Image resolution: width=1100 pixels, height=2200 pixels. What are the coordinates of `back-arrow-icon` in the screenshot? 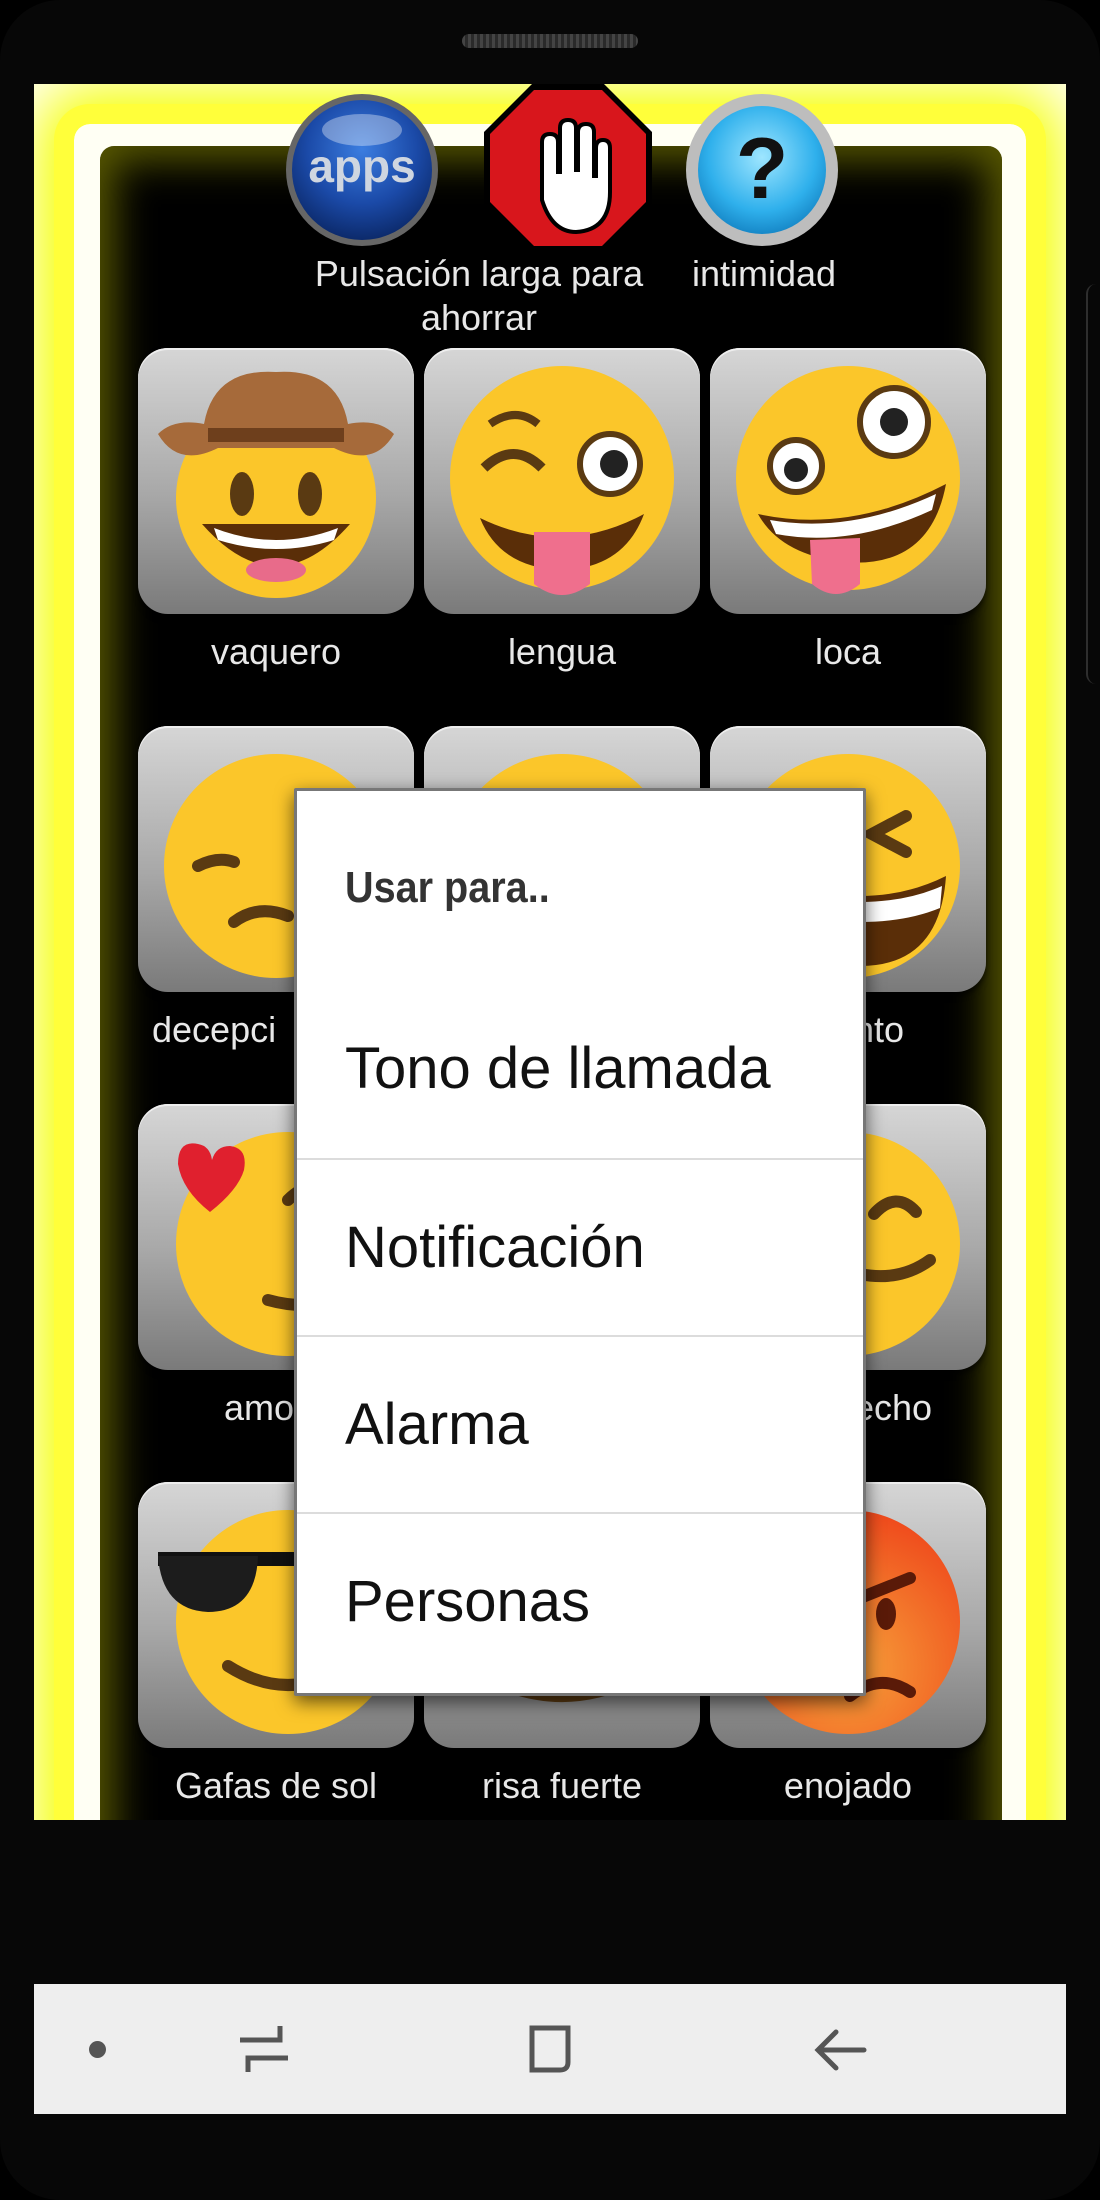 It's located at (840, 2050).